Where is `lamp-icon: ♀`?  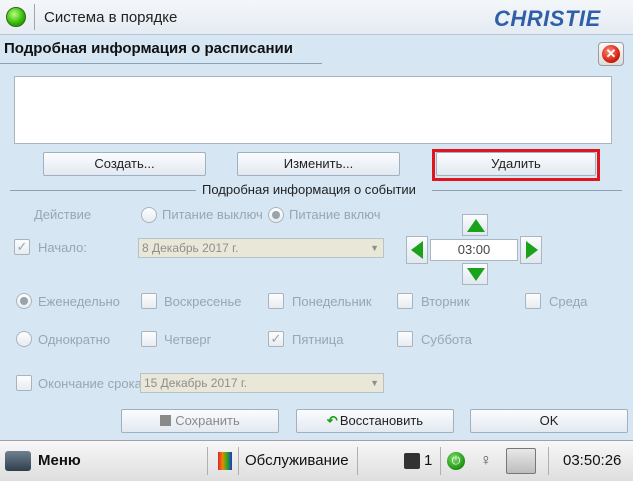 lamp-icon: ♀ is located at coordinates (486, 461).